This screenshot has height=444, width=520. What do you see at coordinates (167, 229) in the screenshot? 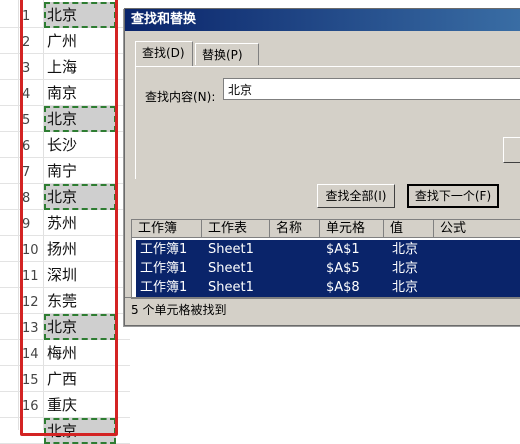
I see `column-header-book: 工作簿` at bounding box center [167, 229].